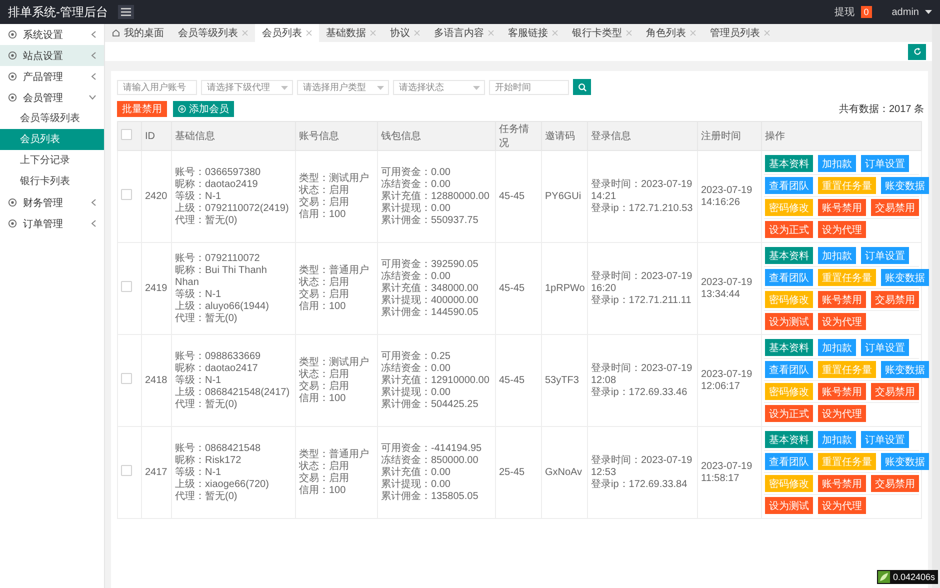 The image size is (940, 588). What do you see at coordinates (142, 109) in the screenshot?
I see `batch-disable-button: 批量禁用` at bounding box center [142, 109].